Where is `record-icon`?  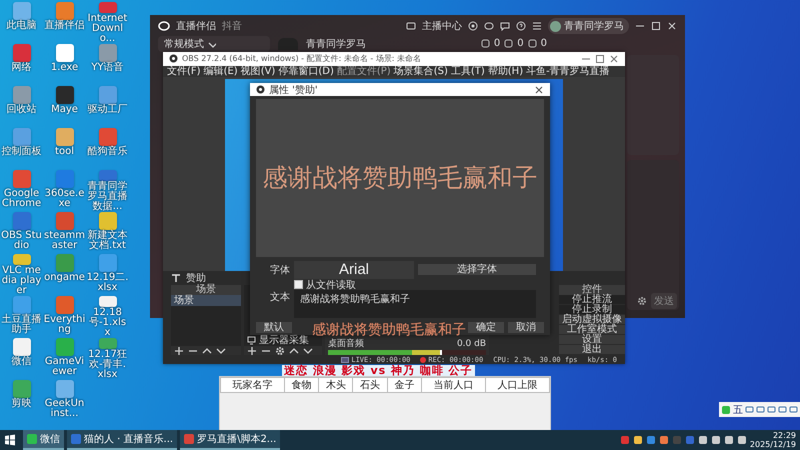 record-icon is located at coordinates (473, 26).